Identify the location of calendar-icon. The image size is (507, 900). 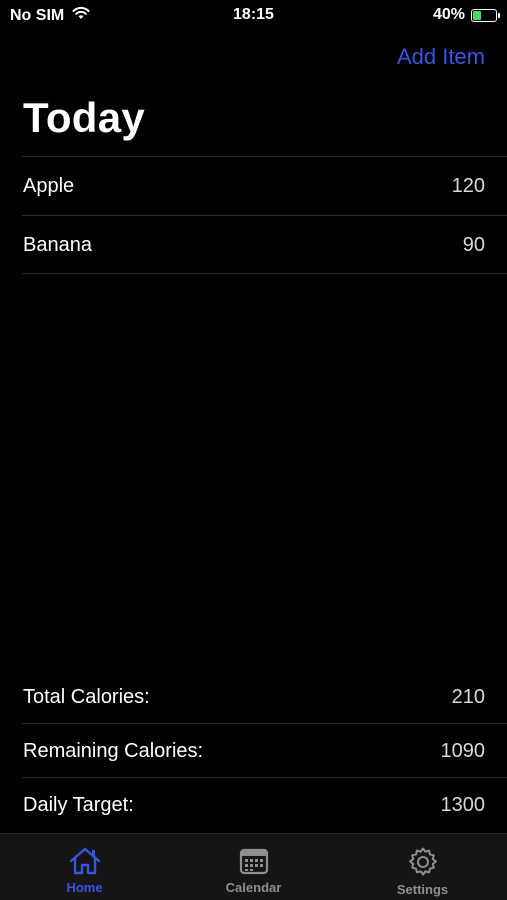
(254, 861).